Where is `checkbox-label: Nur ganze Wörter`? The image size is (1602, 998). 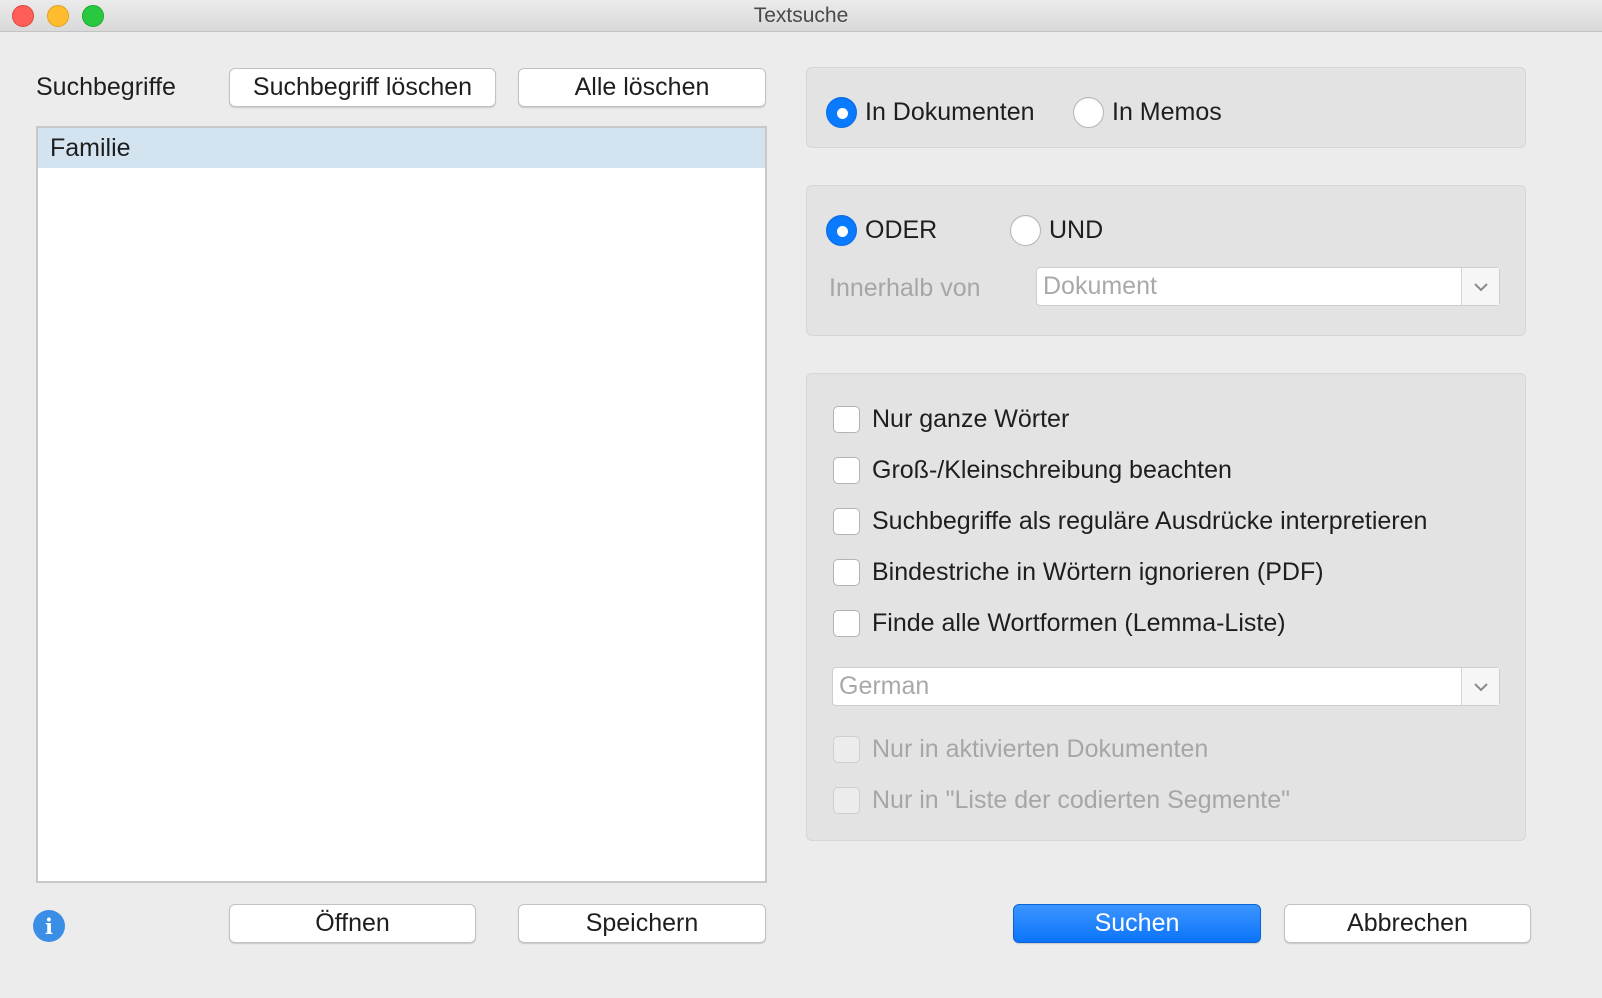 checkbox-label: Nur ganze Wörter is located at coordinates (971, 419).